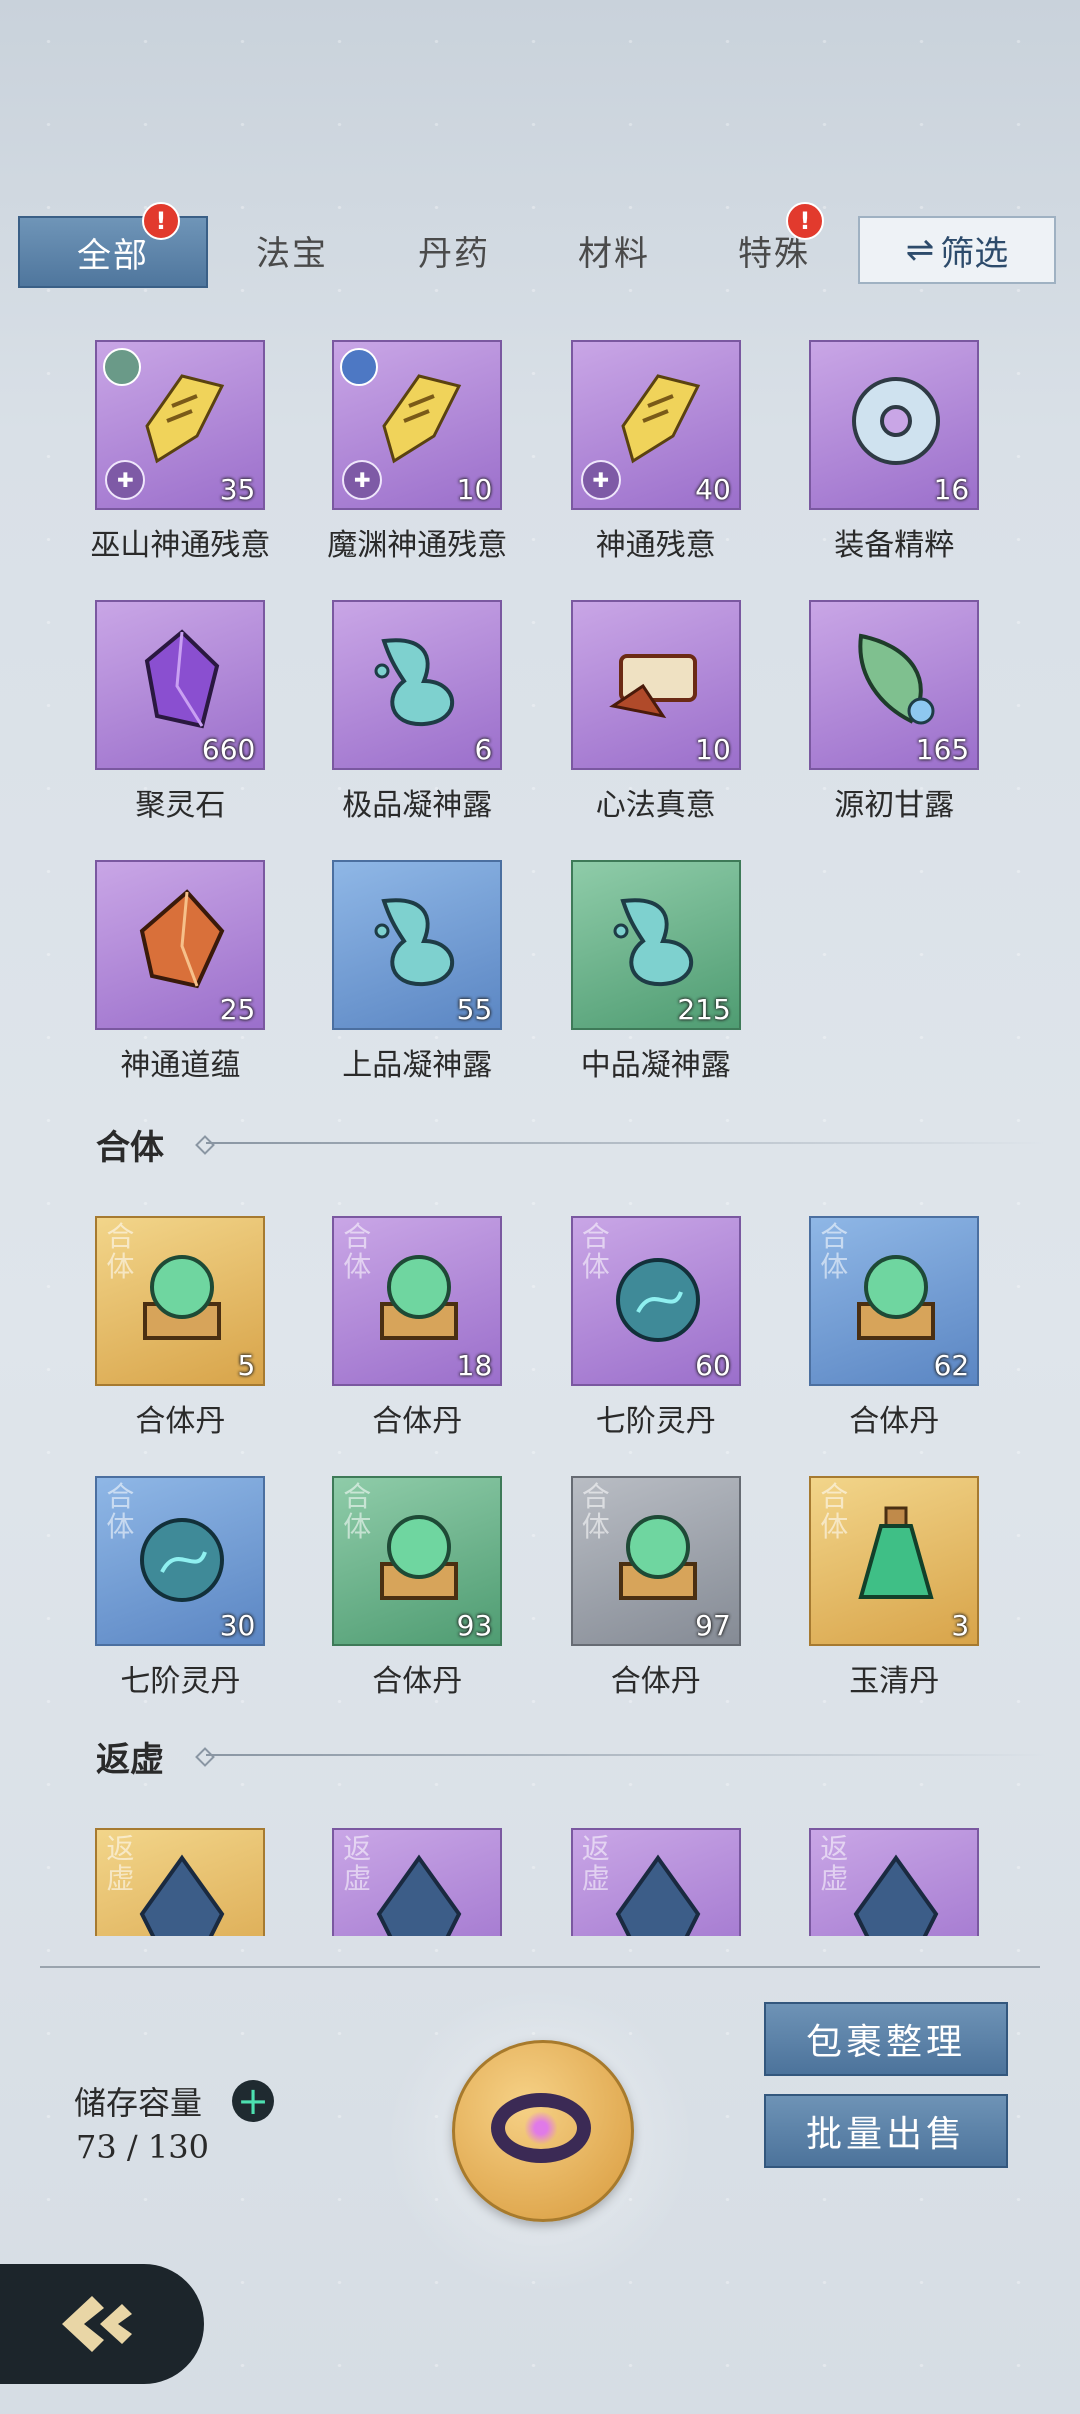 The height and width of the screenshot is (2414, 1080). I want to click on inventory-item: 6 极品凝神露, so click(417, 712).